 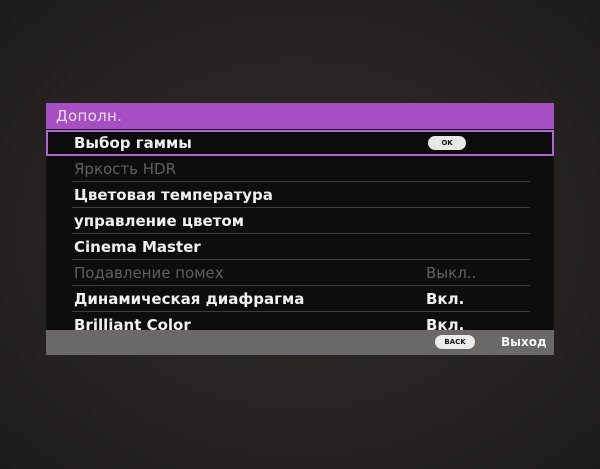 I want to click on menu-item-label: Cinema Master, so click(x=137, y=247).